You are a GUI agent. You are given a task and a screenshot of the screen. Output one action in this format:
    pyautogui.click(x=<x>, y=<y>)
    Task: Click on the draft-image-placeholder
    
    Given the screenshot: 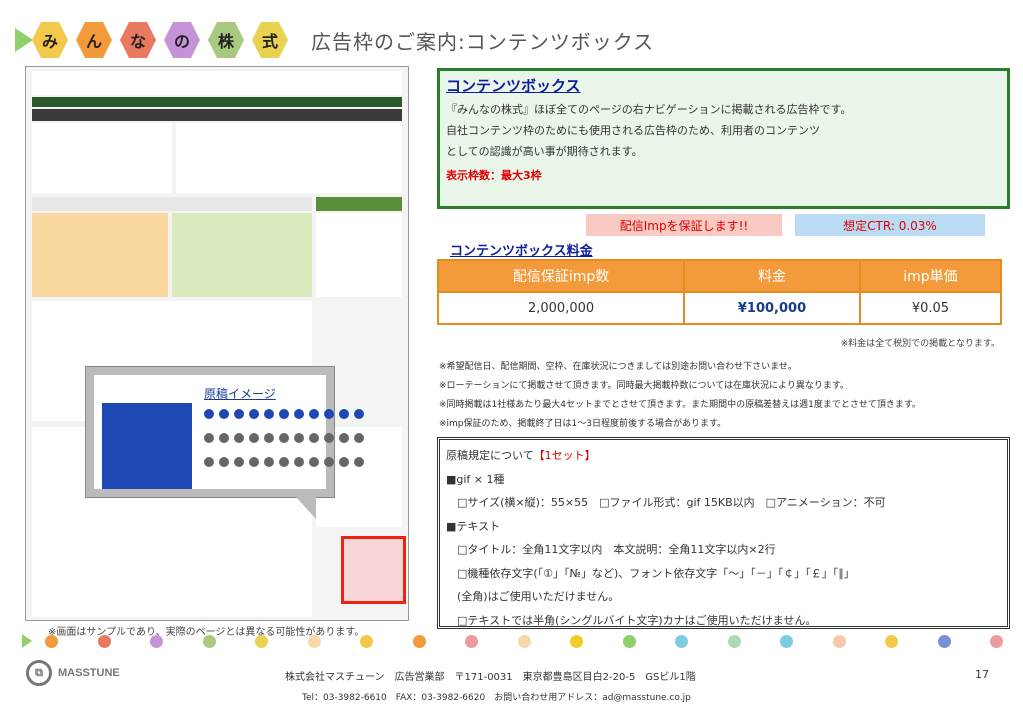 What is the action you would take?
    pyautogui.click(x=147, y=446)
    